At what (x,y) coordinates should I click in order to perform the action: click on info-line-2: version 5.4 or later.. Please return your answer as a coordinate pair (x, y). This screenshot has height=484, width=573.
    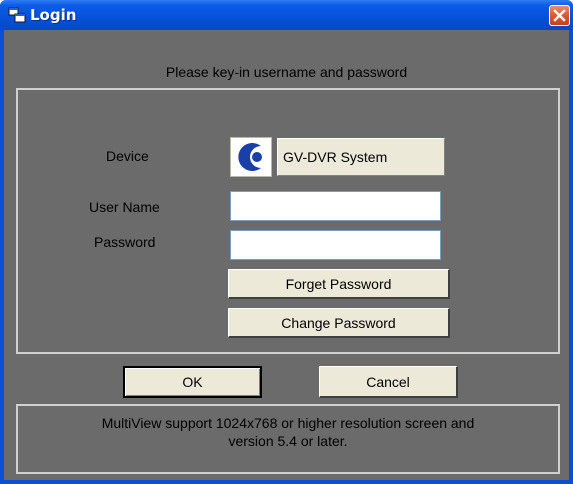
    Looking at the image, I should click on (288, 441).